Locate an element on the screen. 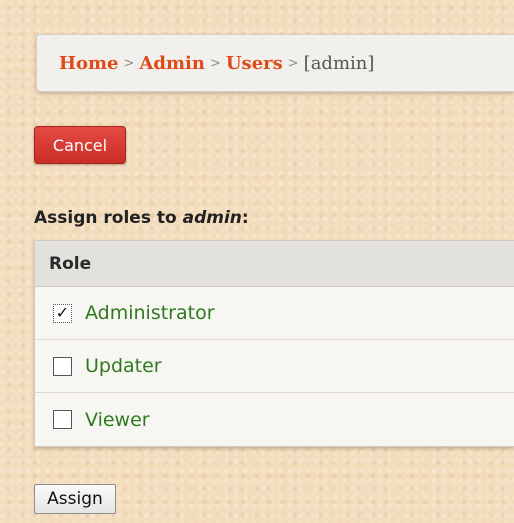  assign-heading-username: admin is located at coordinates (212, 218).